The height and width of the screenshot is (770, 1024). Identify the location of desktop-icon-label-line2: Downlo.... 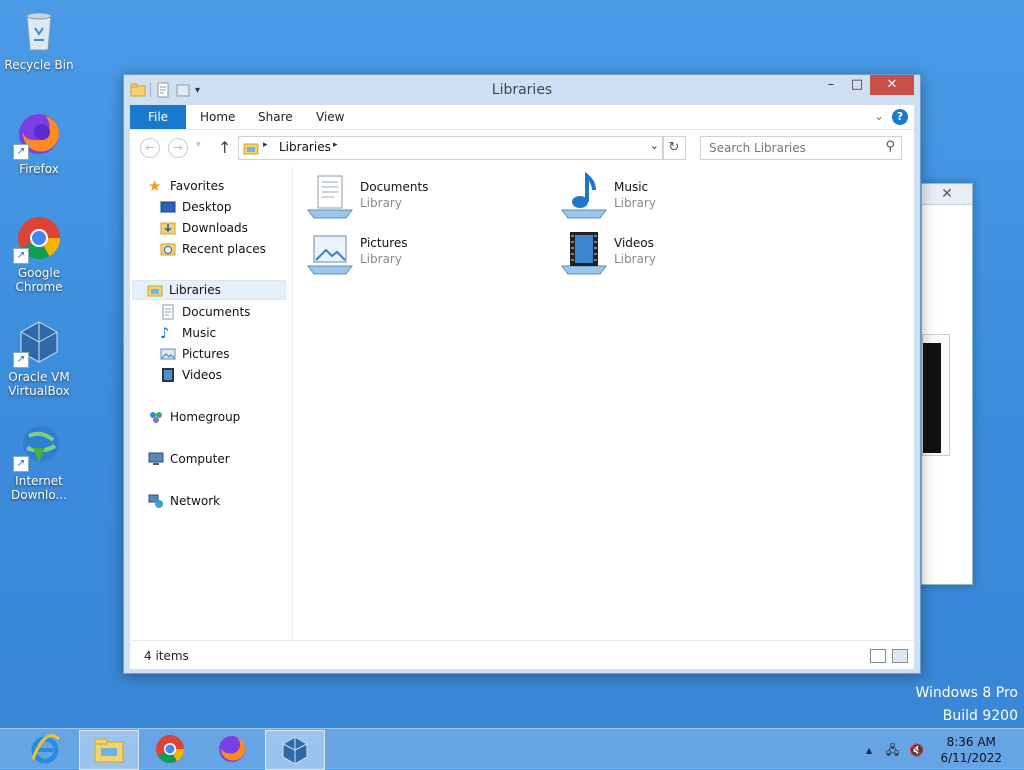
(39, 495).